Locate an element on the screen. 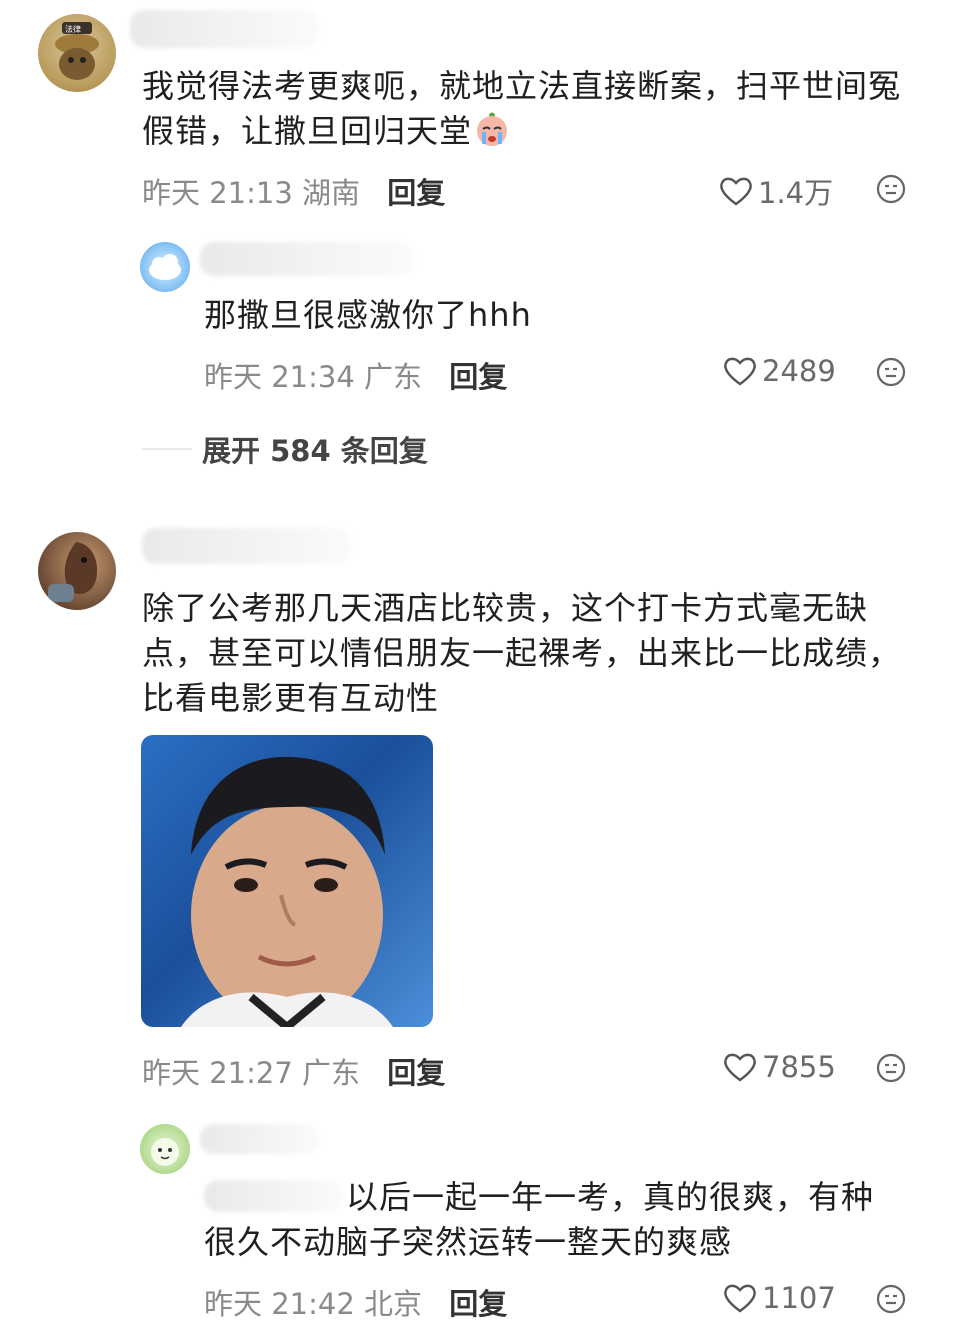 The image size is (960, 1333). like-count: 7855 is located at coordinates (799, 1067).